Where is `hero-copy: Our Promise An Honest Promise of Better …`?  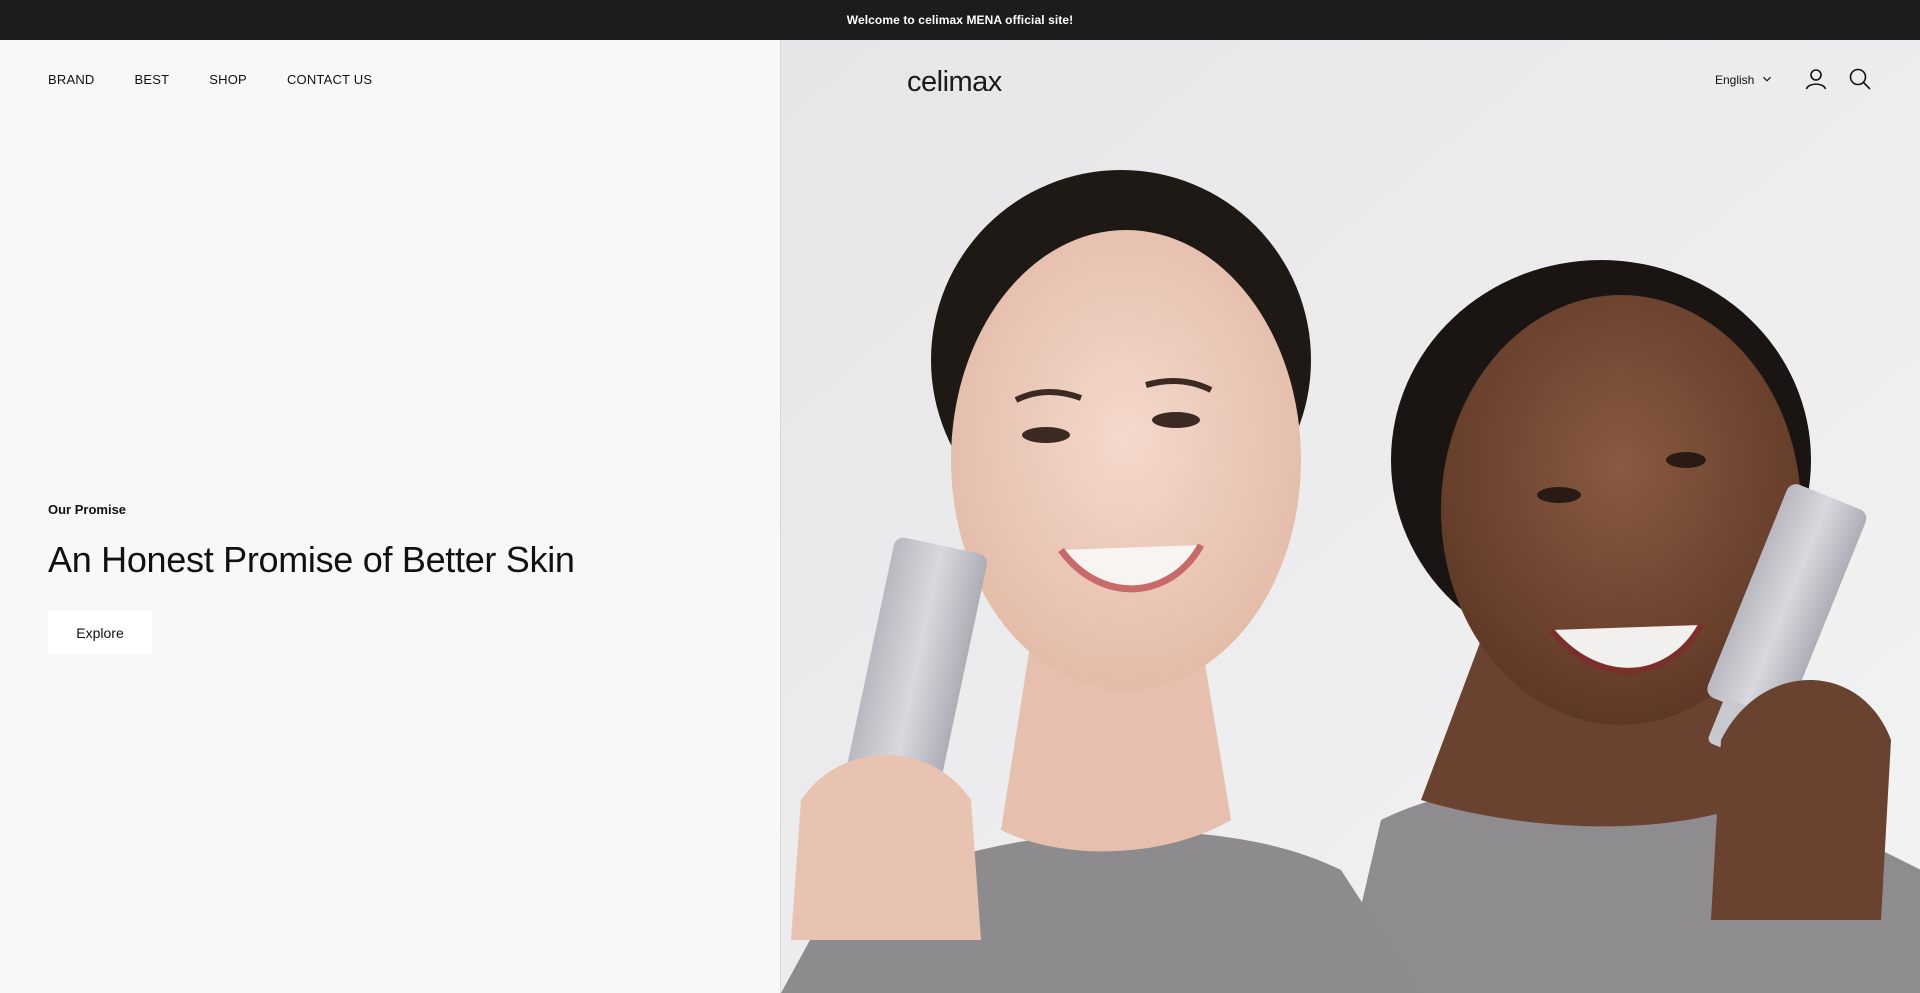
hero-copy: Our Promise An Honest Promise of Better … is located at coordinates (311, 578).